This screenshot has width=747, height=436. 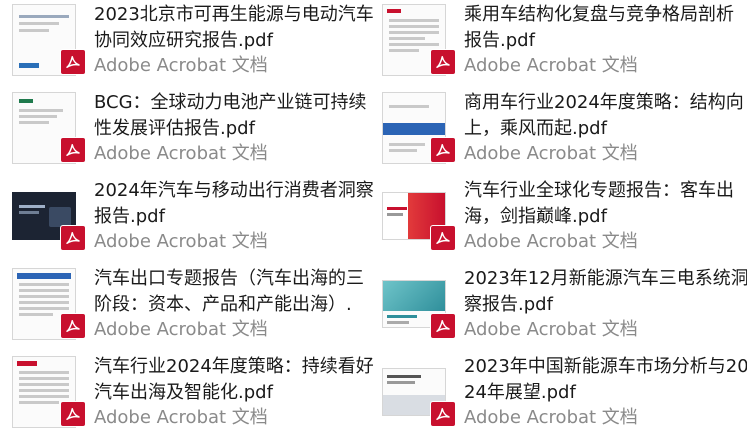 What do you see at coordinates (604, 115) in the screenshot?
I see `file-title: 商用车行业2024年度策略：结构向上，乘风而起.pdf` at bounding box center [604, 115].